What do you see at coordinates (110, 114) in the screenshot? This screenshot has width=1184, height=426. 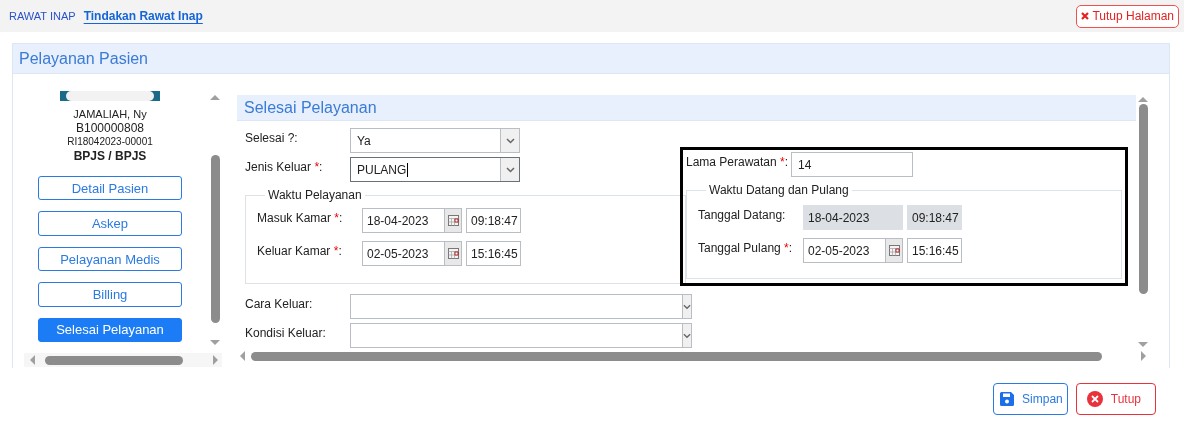 I see `patient-name: JAMALIAH, Ny` at bounding box center [110, 114].